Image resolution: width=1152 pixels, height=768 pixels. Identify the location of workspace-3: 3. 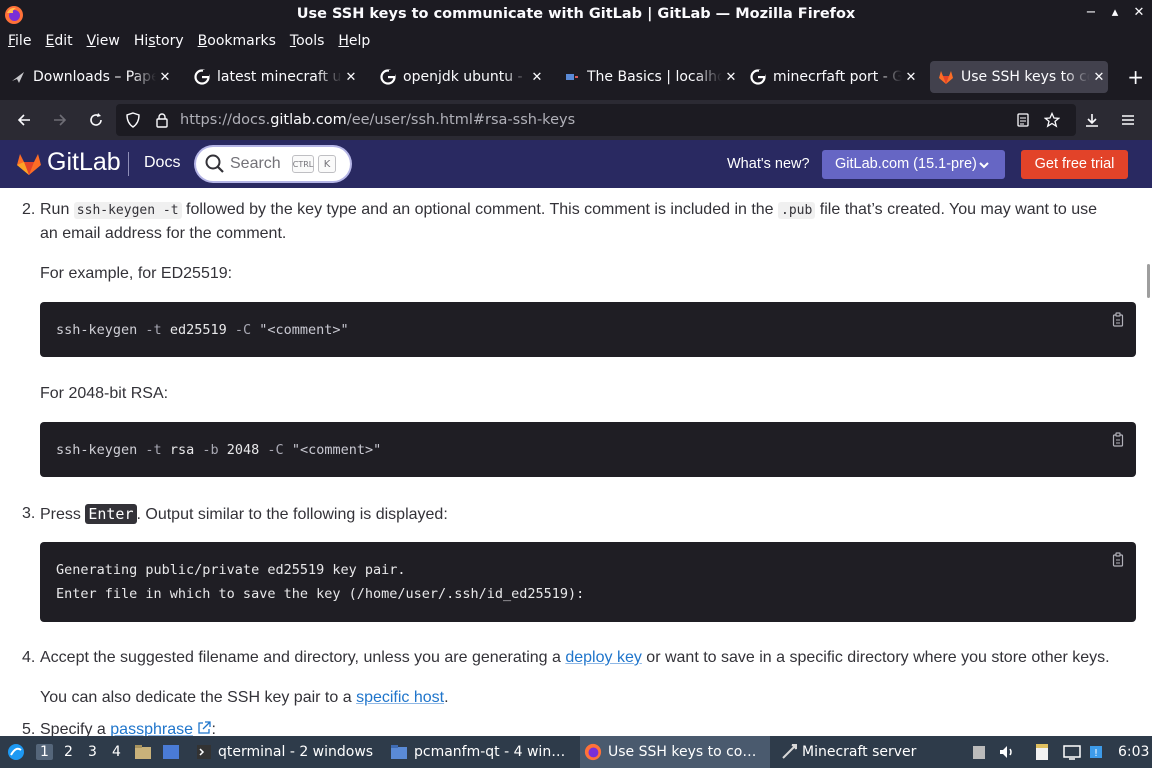
(92, 752).